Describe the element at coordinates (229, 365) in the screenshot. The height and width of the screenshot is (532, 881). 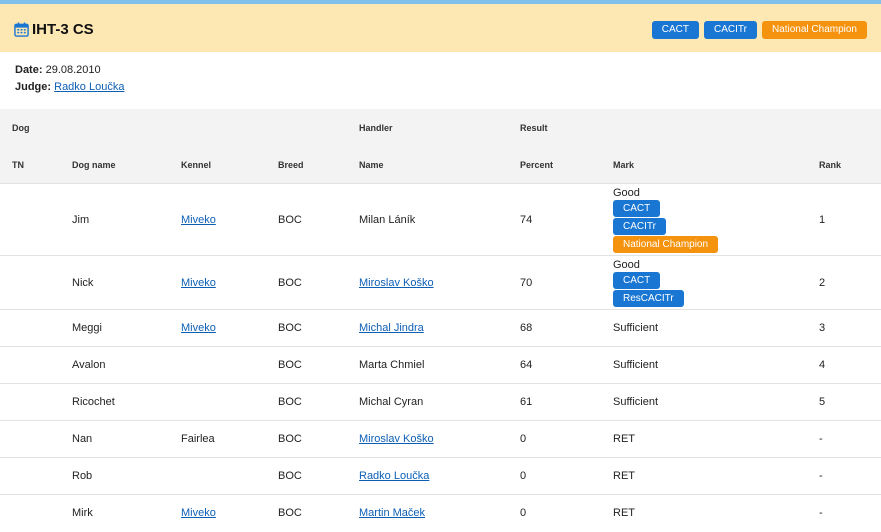
I see `cell-kennel` at that location.